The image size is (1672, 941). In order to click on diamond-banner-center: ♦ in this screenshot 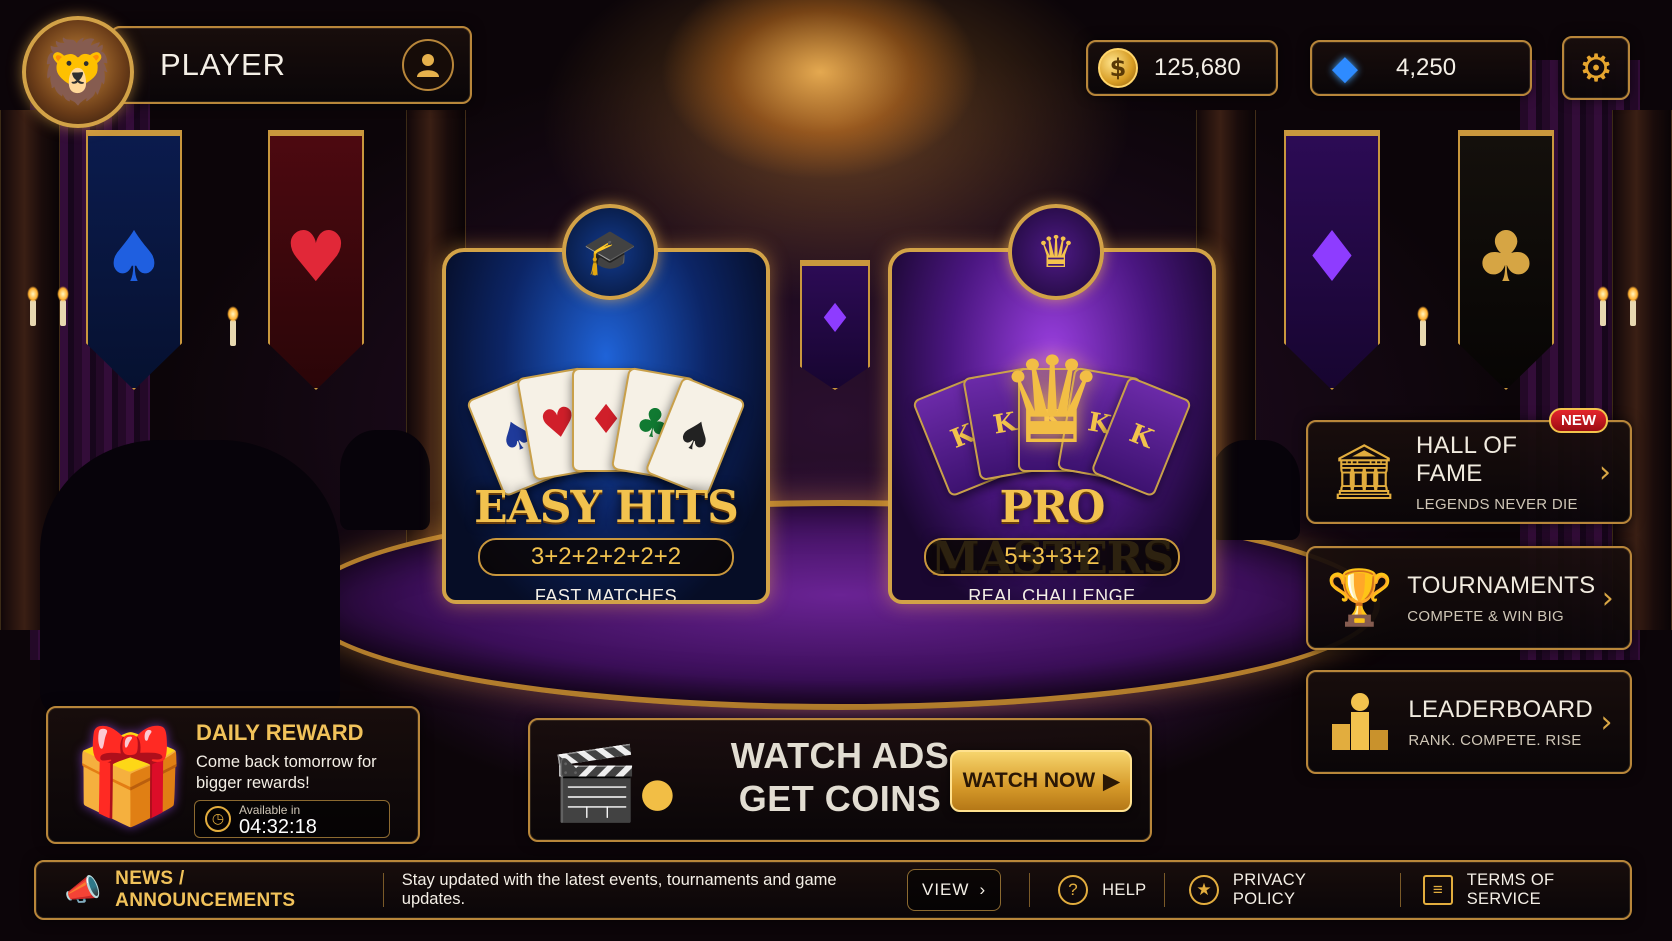, I will do `click(835, 325)`.